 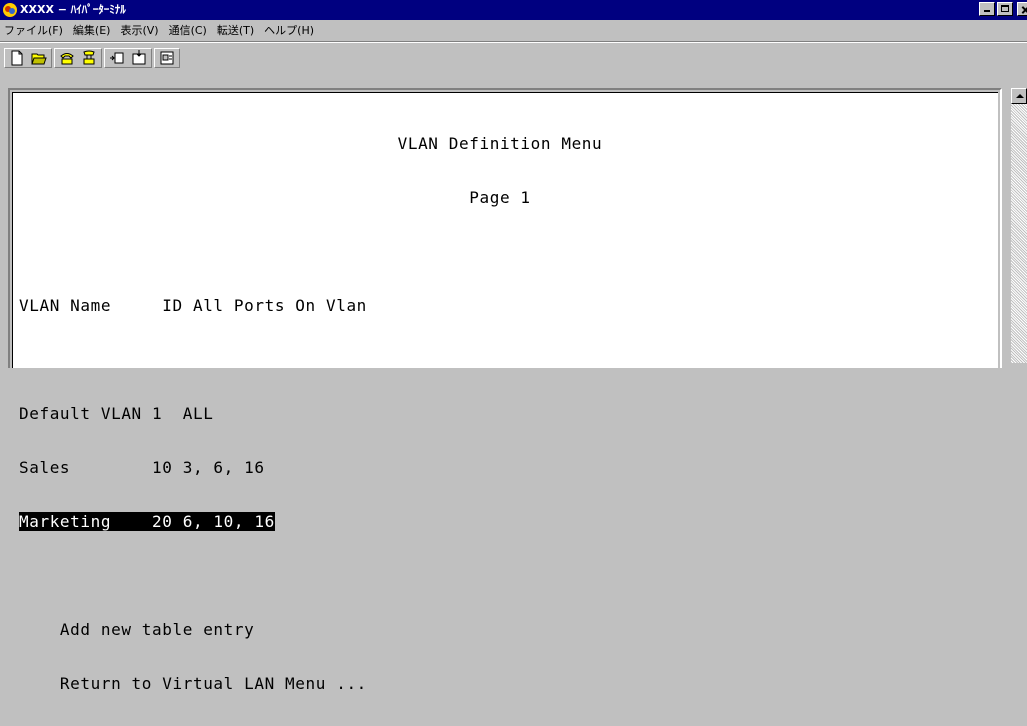 What do you see at coordinates (513, 10) in the screenshot?
I see `title-bar: XXXX − ﾊｲﾊﾟｰﾀｰﾐﾅﾙ` at bounding box center [513, 10].